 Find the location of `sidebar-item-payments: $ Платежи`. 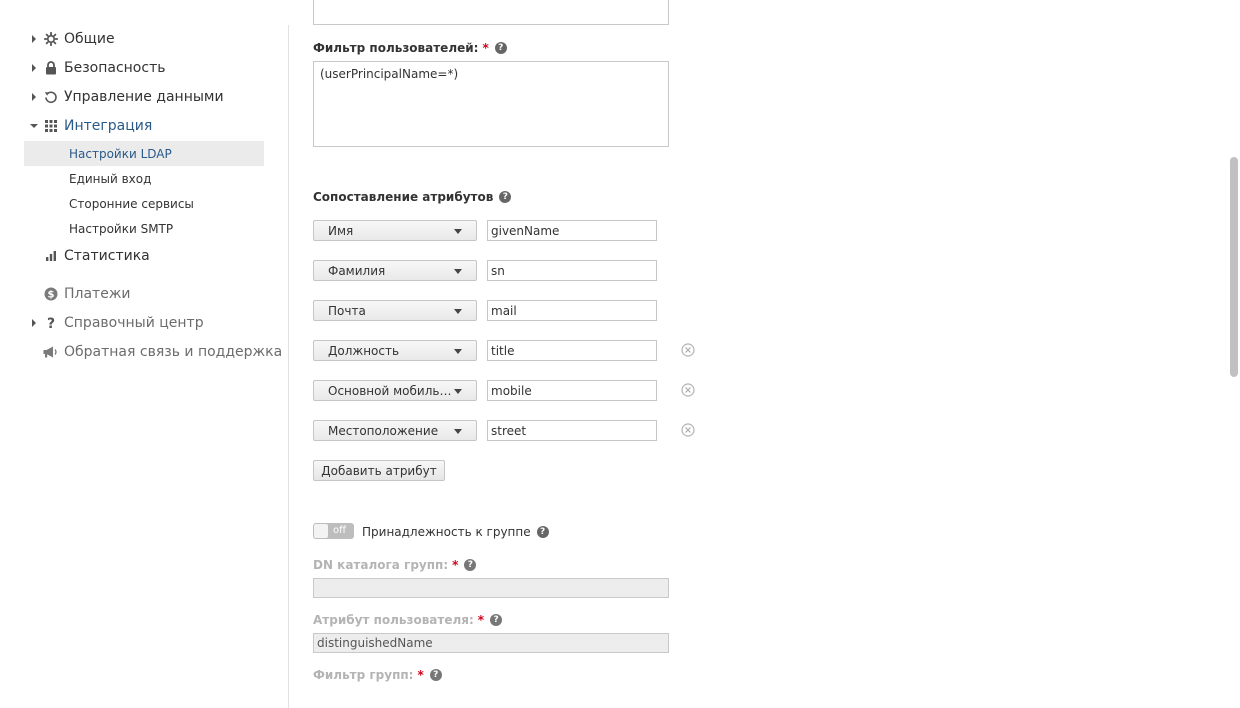

sidebar-item-payments: $ Платежи is located at coordinates (79, 294).